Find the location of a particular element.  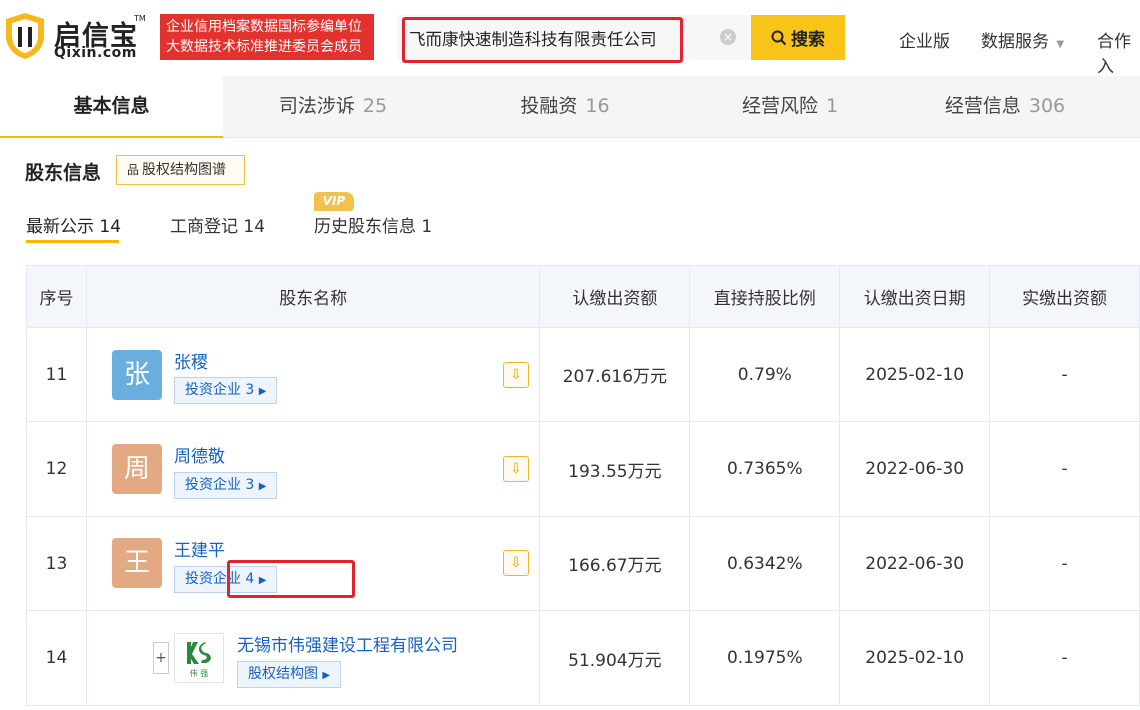

logo-tm: TM is located at coordinates (140, 18).